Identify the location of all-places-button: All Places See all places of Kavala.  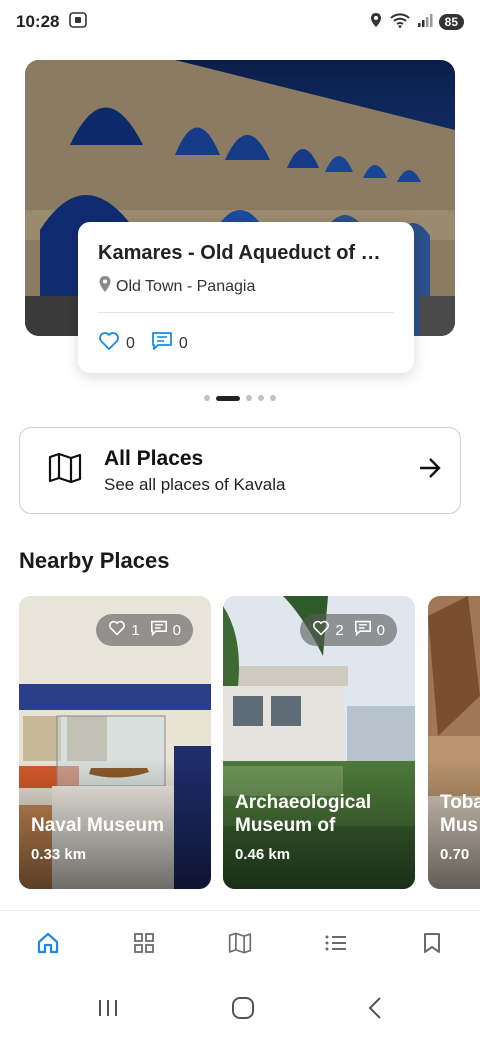
(240, 470).